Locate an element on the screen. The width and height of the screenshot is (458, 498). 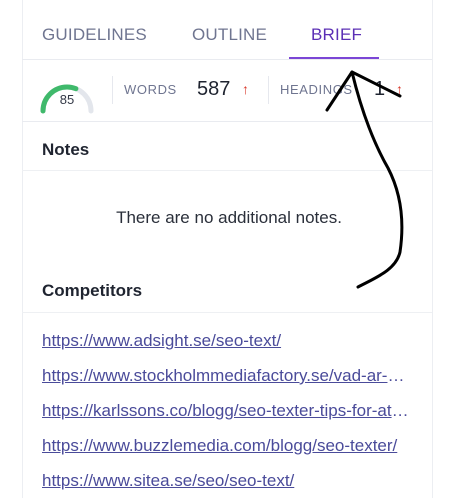
words-value: 587 is located at coordinates (214, 89).